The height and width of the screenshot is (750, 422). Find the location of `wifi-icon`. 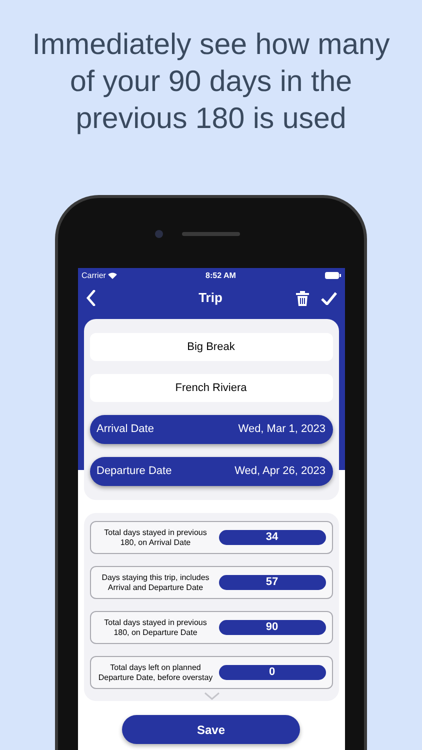

wifi-icon is located at coordinates (112, 275).